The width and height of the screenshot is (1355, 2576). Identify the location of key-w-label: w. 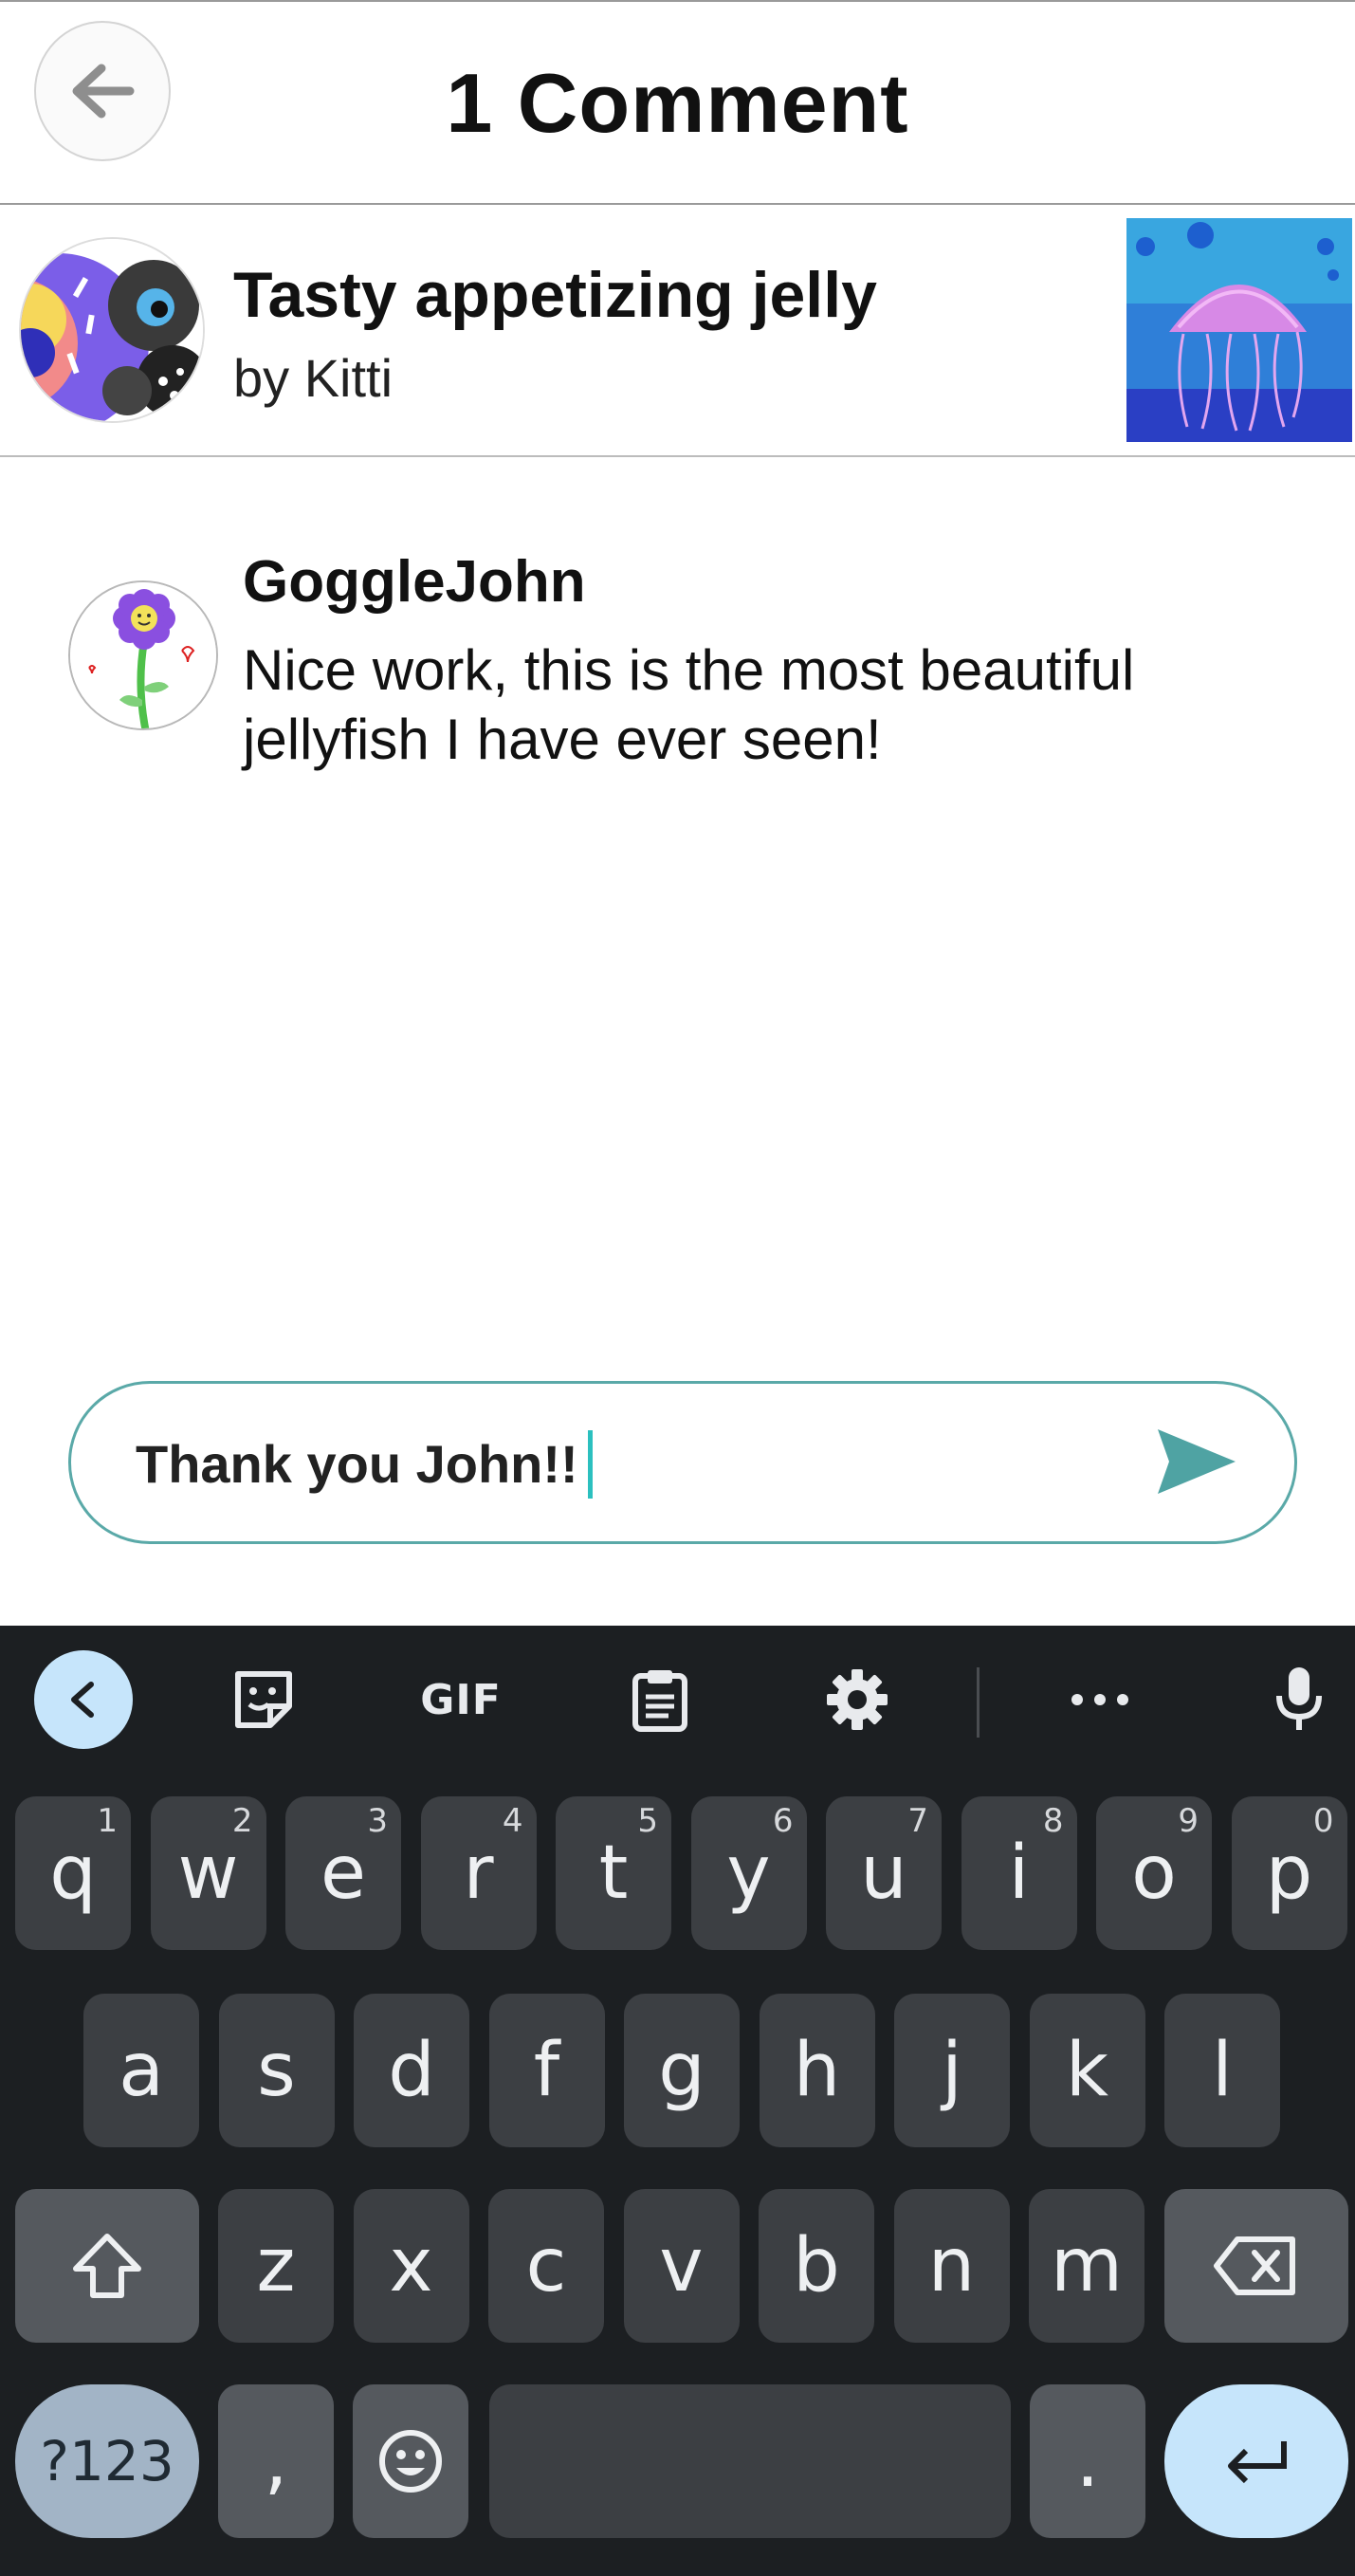
(208, 1873).